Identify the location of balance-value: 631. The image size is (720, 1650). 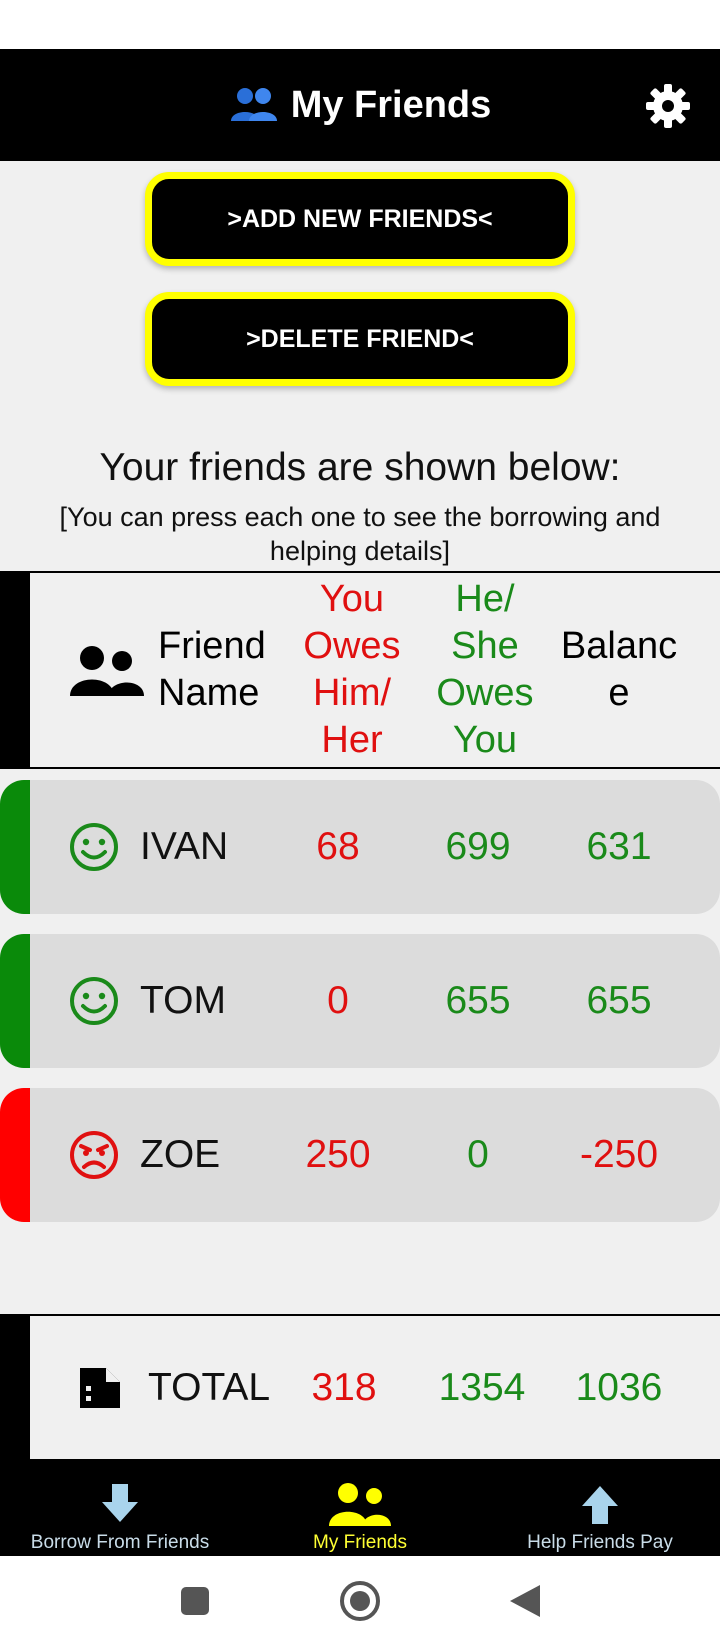
(619, 846).